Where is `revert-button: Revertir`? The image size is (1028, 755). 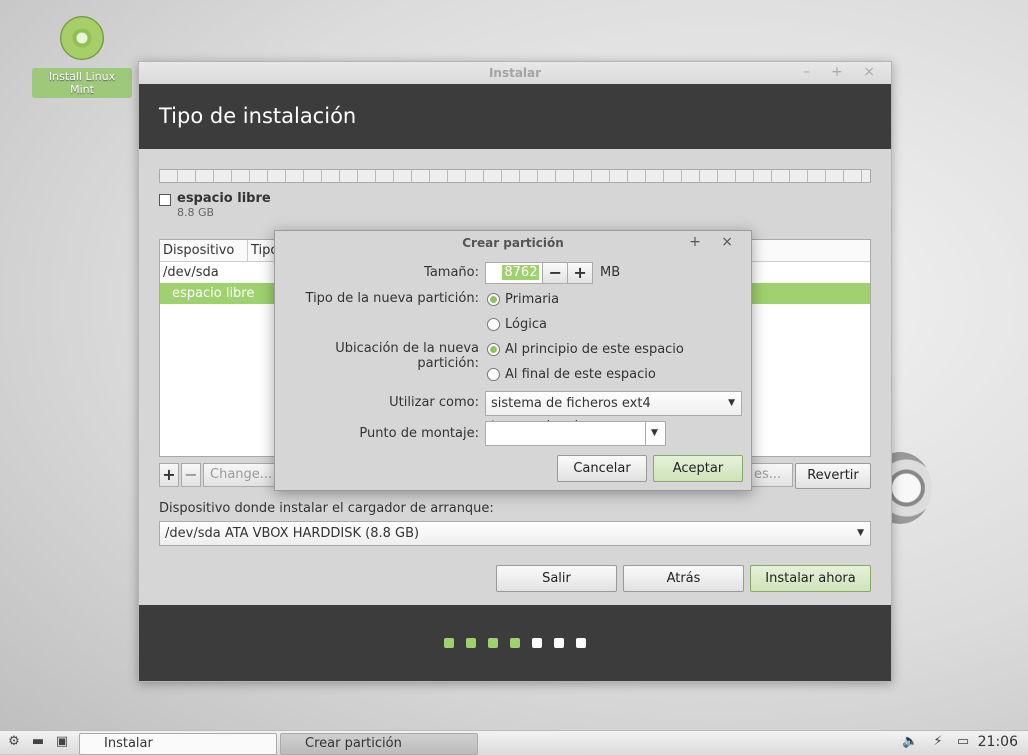
revert-button: Revertir is located at coordinates (833, 476).